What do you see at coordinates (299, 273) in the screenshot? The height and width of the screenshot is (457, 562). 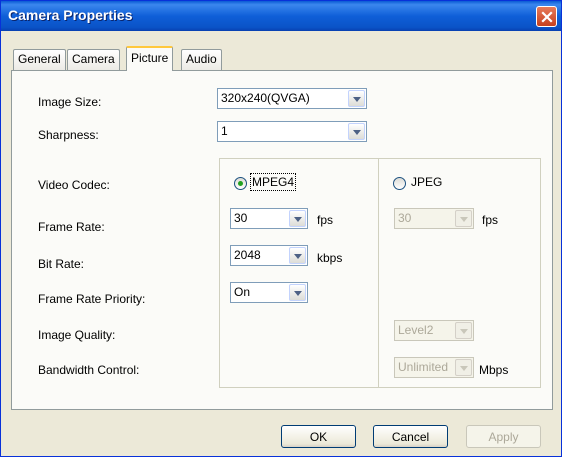 I see `mpeg4-group-box` at bounding box center [299, 273].